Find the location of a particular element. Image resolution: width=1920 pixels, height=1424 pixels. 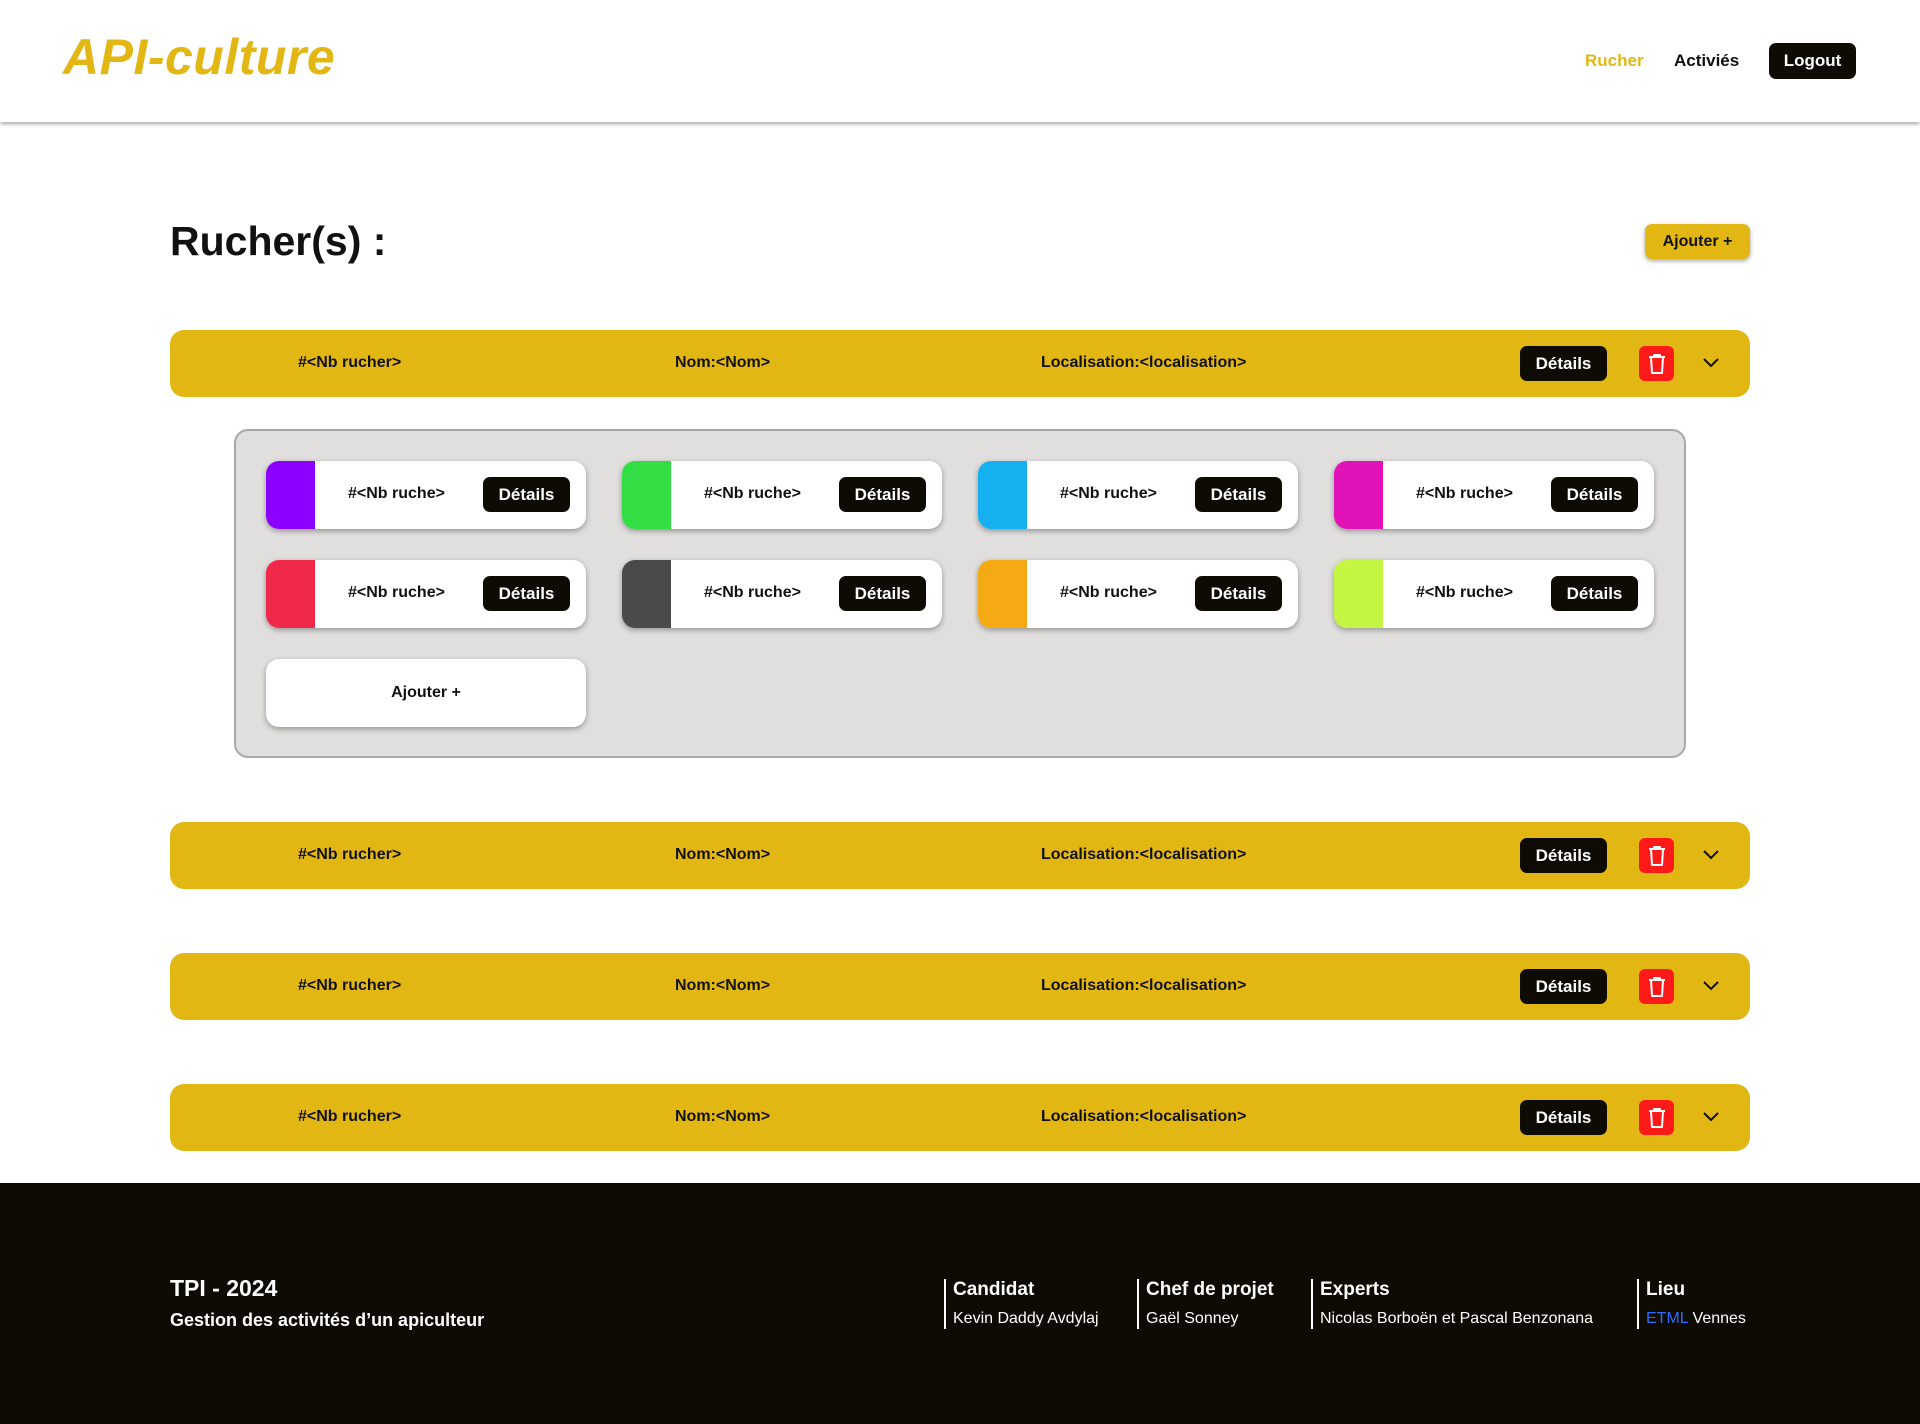

footer-lieu-value: ETML Vennes is located at coordinates (1696, 1319).